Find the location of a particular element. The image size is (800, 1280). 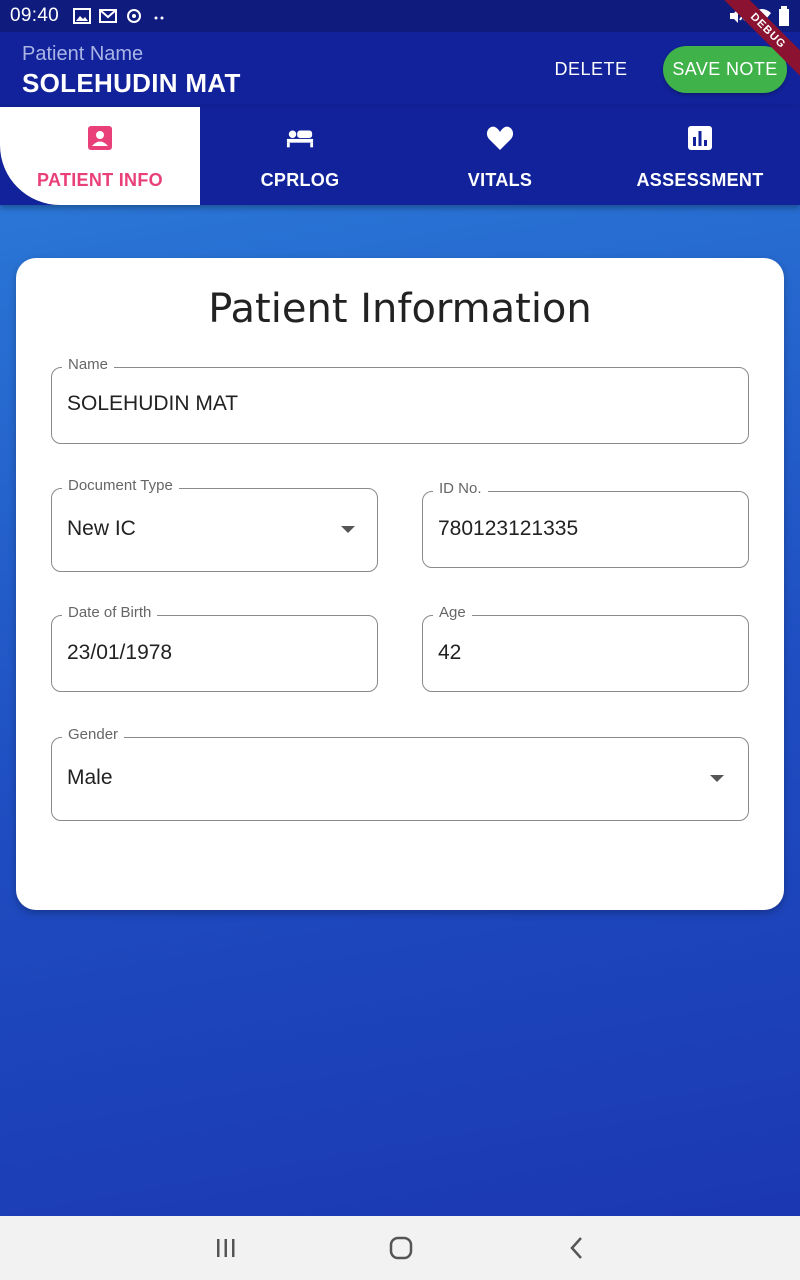

tab-label: PATIENT INFO is located at coordinates (100, 180).